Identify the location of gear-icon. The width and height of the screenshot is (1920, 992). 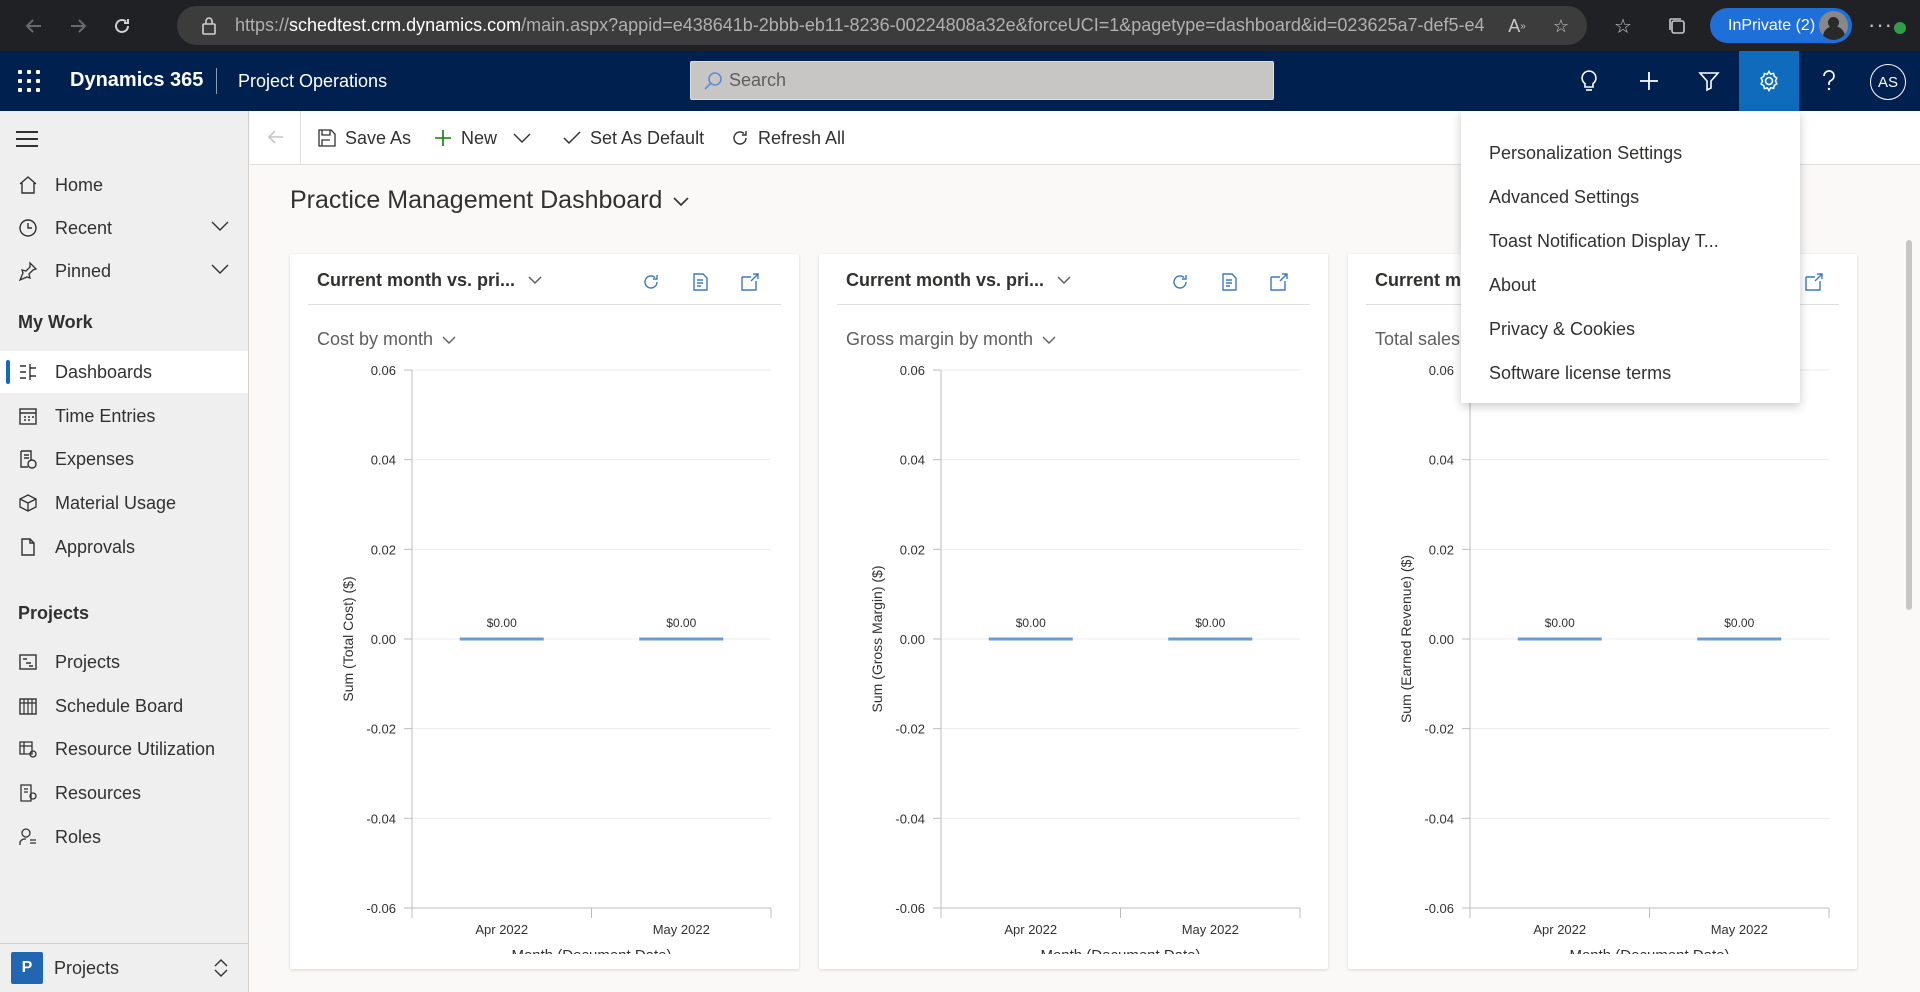
(1769, 81).